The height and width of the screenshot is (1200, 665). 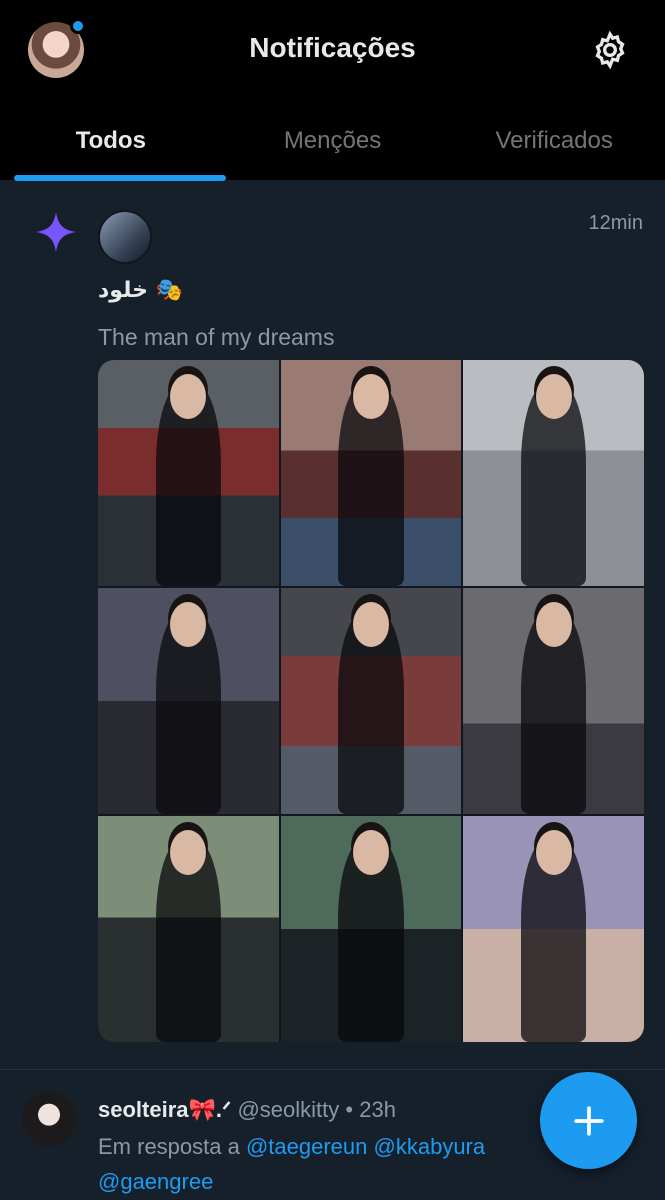 What do you see at coordinates (610, 50) in the screenshot?
I see `gear-icon` at bounding box center [610, 50].